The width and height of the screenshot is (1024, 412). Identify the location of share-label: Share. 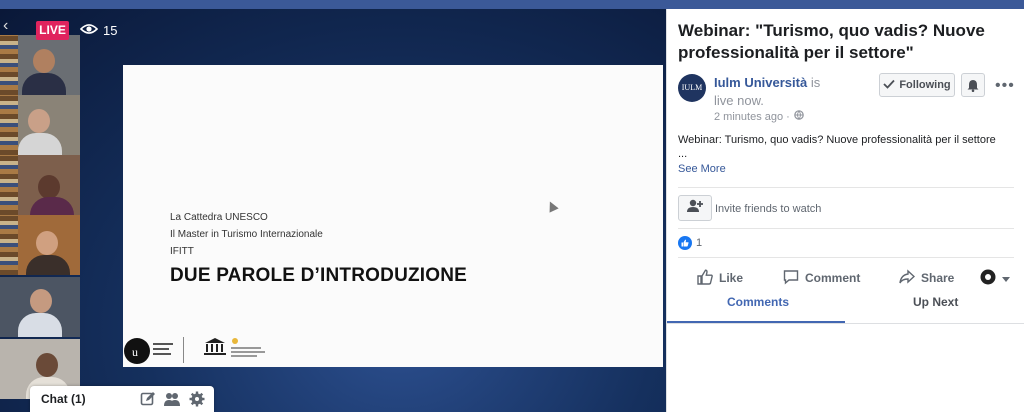
(938, 278).